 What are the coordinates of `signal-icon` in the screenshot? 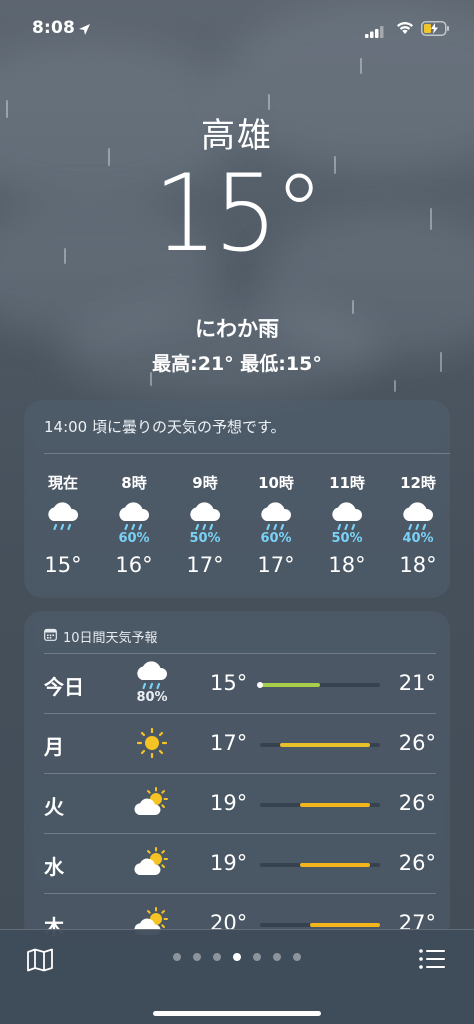 It's located at (374, 32).